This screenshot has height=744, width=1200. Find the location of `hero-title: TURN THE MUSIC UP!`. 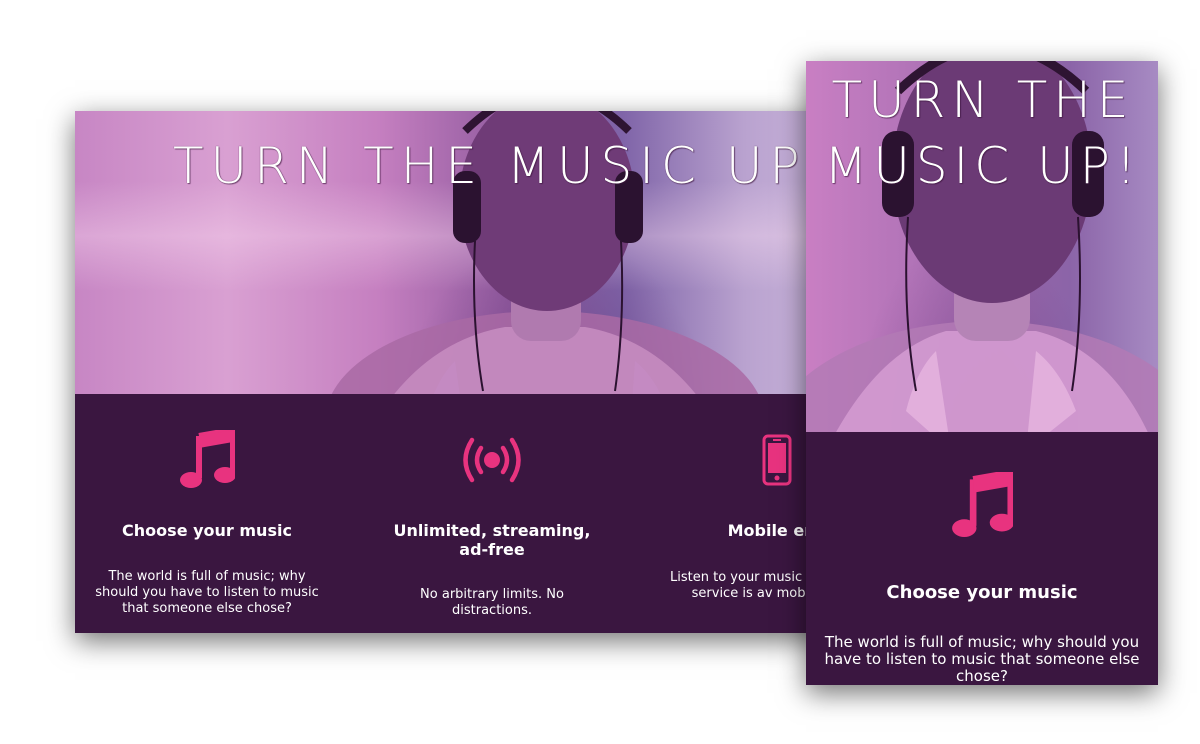

hero-title: TURN THE MUSIC UP! is located at coordinates (503, 166).